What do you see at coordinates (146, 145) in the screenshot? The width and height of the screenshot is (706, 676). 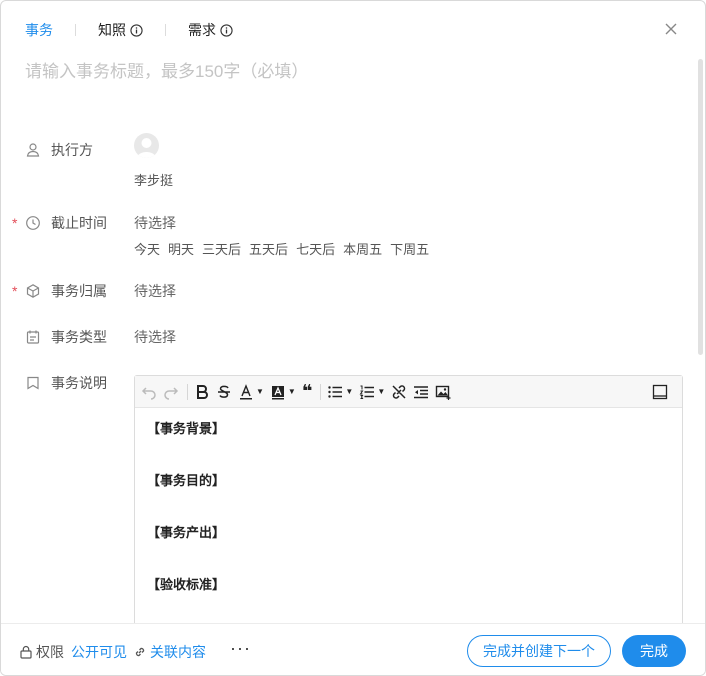 I see `avatar` at bounding box center [146, 145].